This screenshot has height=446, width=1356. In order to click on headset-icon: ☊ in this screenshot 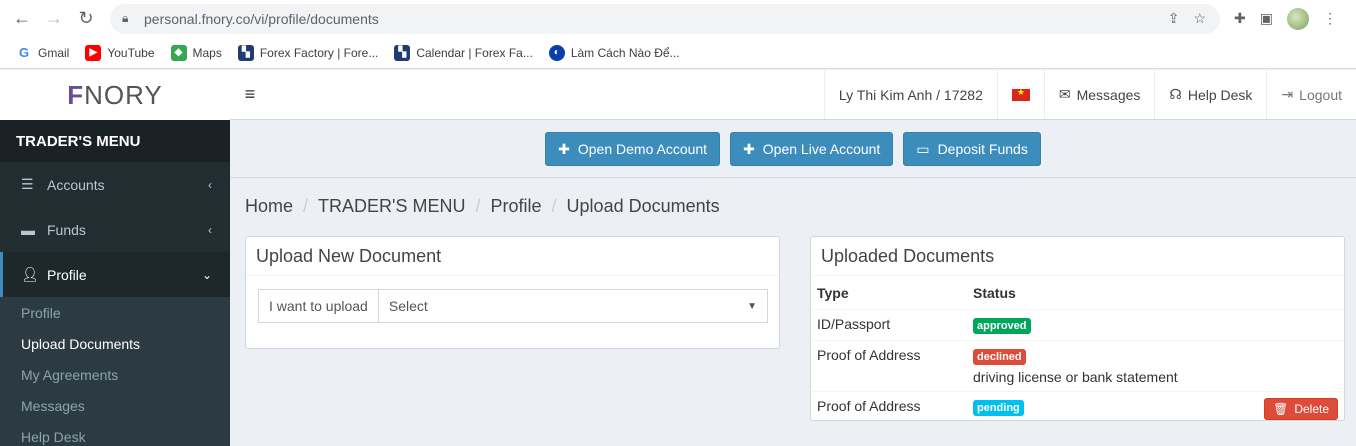, I will do `click(1175, 94)`.